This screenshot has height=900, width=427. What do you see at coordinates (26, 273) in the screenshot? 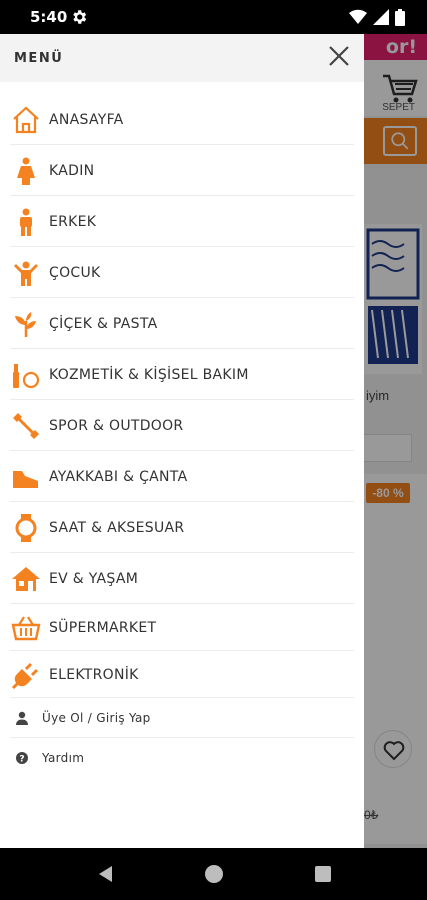
I see `child-icon` at bounding box center [26, 273].